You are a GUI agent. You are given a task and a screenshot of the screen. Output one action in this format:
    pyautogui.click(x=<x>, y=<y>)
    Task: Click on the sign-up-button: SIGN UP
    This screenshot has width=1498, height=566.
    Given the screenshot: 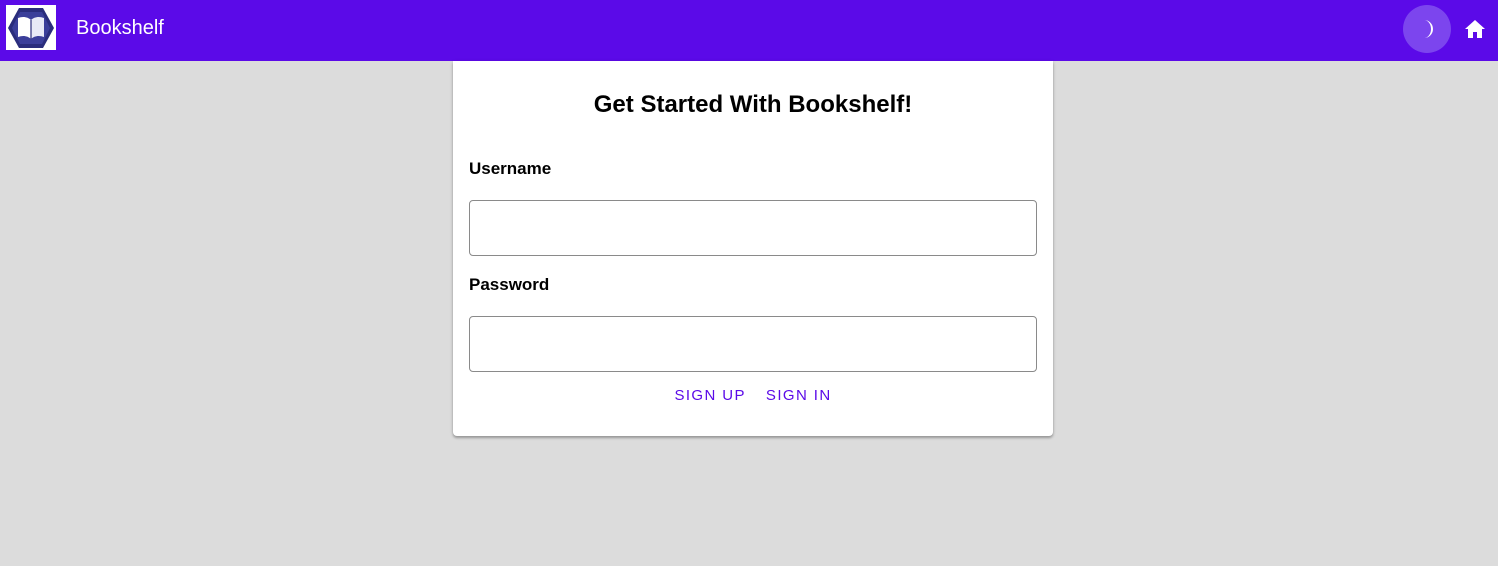 What is the action you would take?
    pyautogui.click(x=709, y=396)
    